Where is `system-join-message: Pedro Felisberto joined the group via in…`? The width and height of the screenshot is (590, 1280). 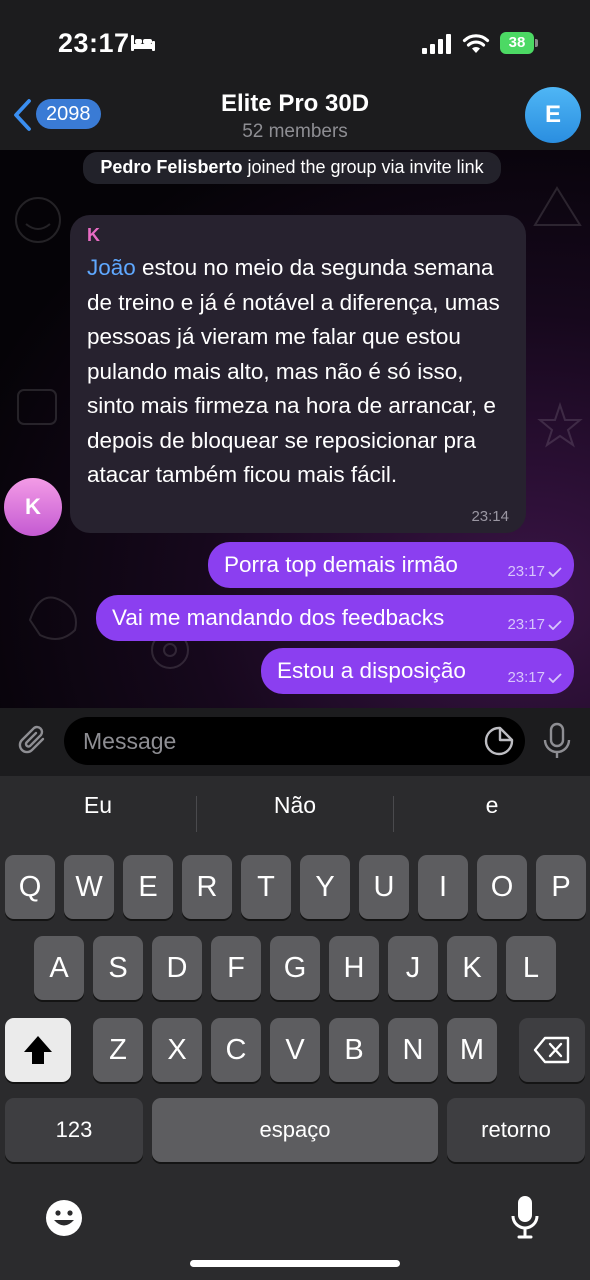 system-join-message: Pedro Felisberto joined the group via in… is located at coordinates (292, 168).